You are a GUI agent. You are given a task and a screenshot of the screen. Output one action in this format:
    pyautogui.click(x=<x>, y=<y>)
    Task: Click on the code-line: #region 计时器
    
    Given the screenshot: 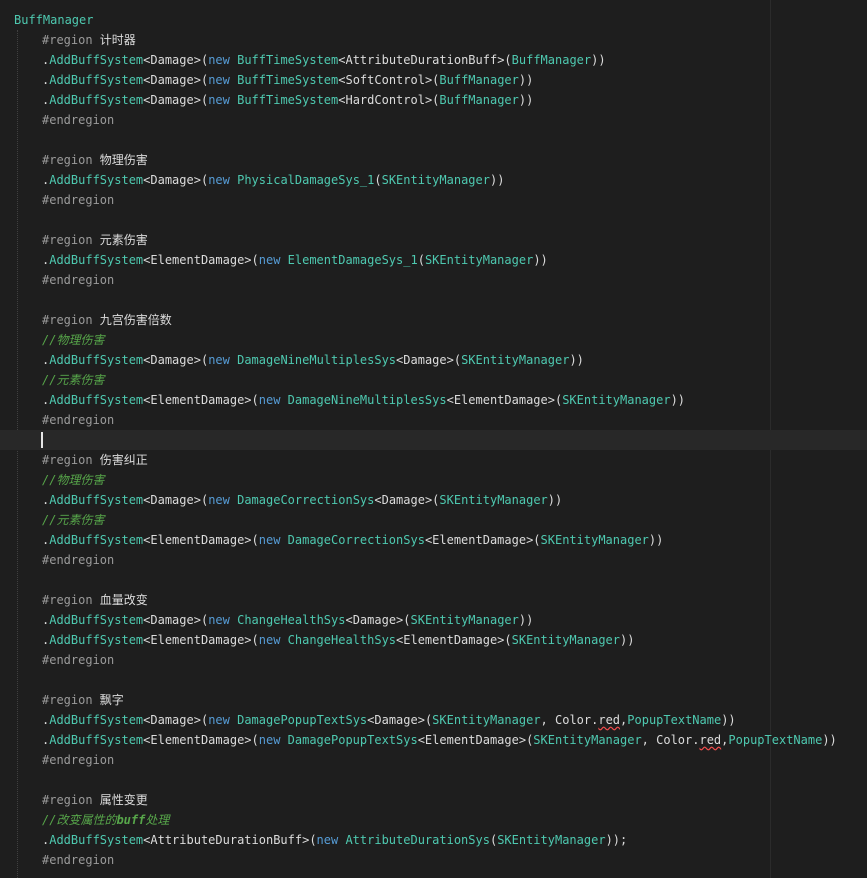 What is the action you would take?
    pyautogui.click(x=68, y=40)
    